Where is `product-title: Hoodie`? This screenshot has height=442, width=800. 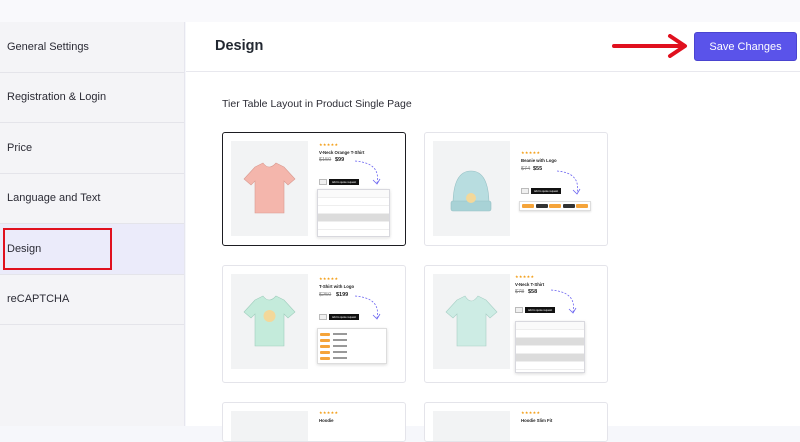
product-title: Hoodie is located at coordinates (326, 420).